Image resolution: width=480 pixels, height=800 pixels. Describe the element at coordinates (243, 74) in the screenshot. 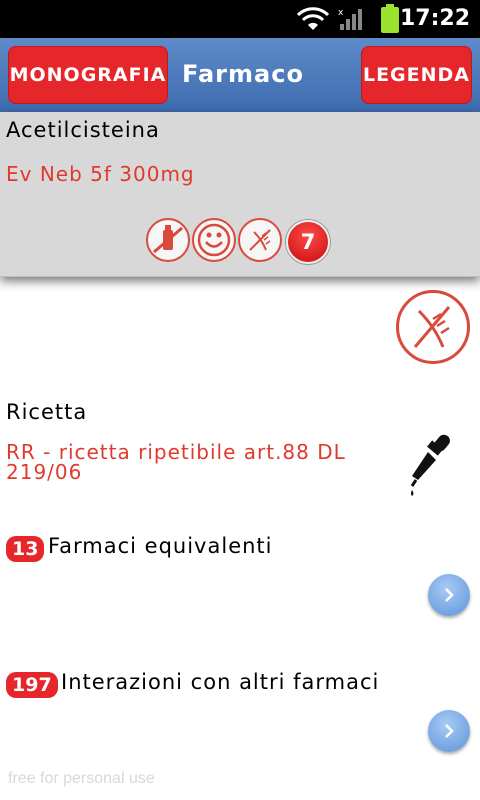

I see `page-title: Farmaco` at that location.